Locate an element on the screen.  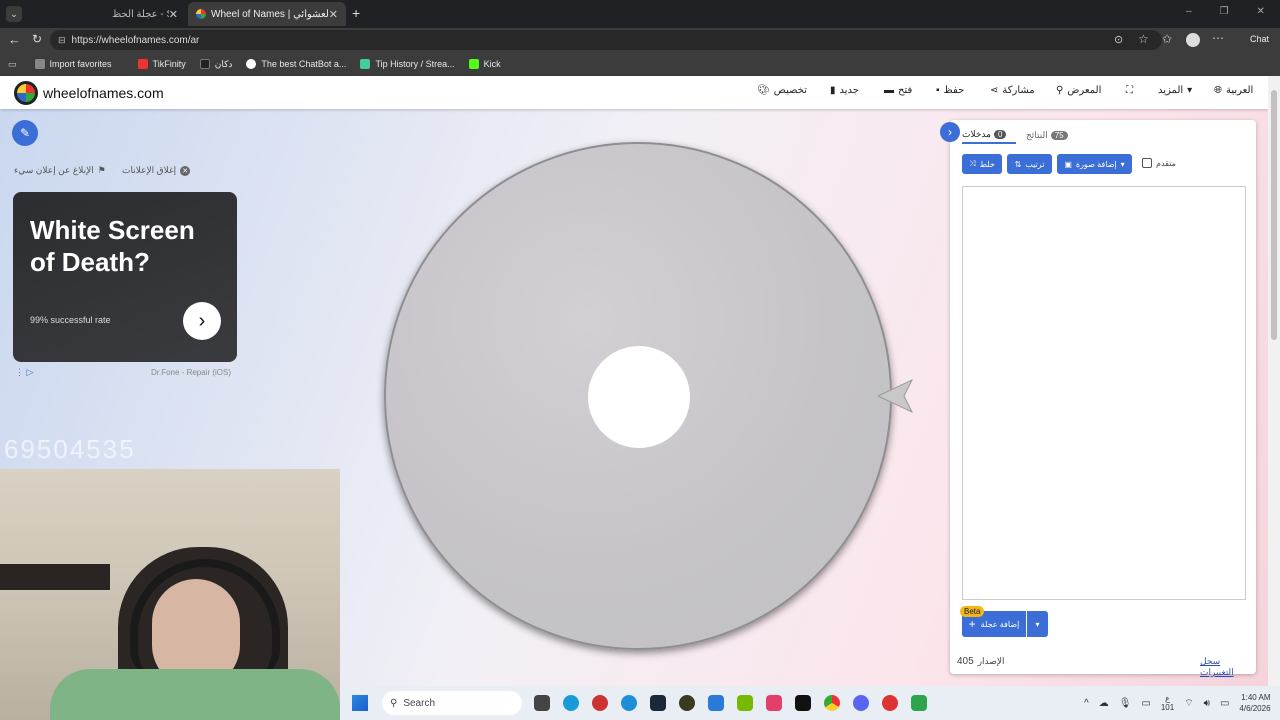
nvidia-icon is located at coordinates (745, 703).